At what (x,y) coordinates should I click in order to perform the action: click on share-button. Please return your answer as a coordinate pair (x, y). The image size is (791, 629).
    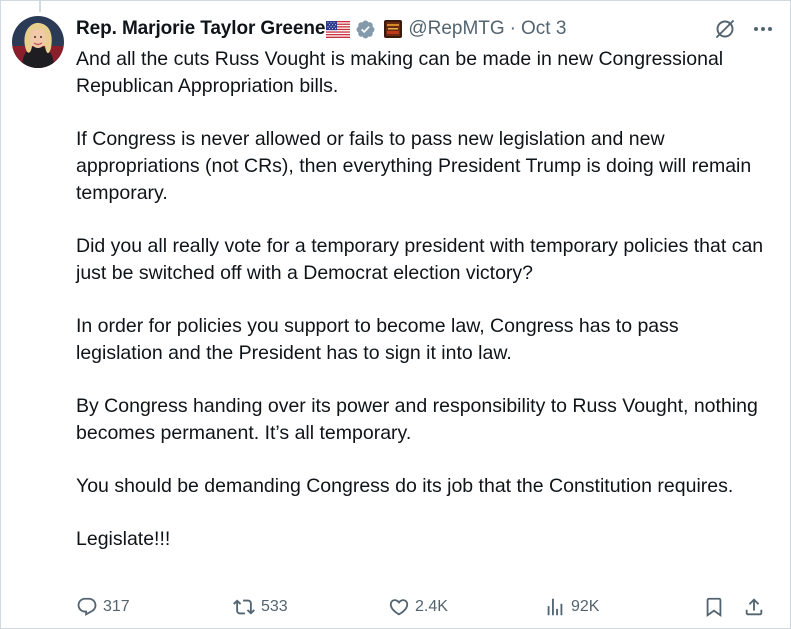
    Looking at the image, I should click on (754, 607).